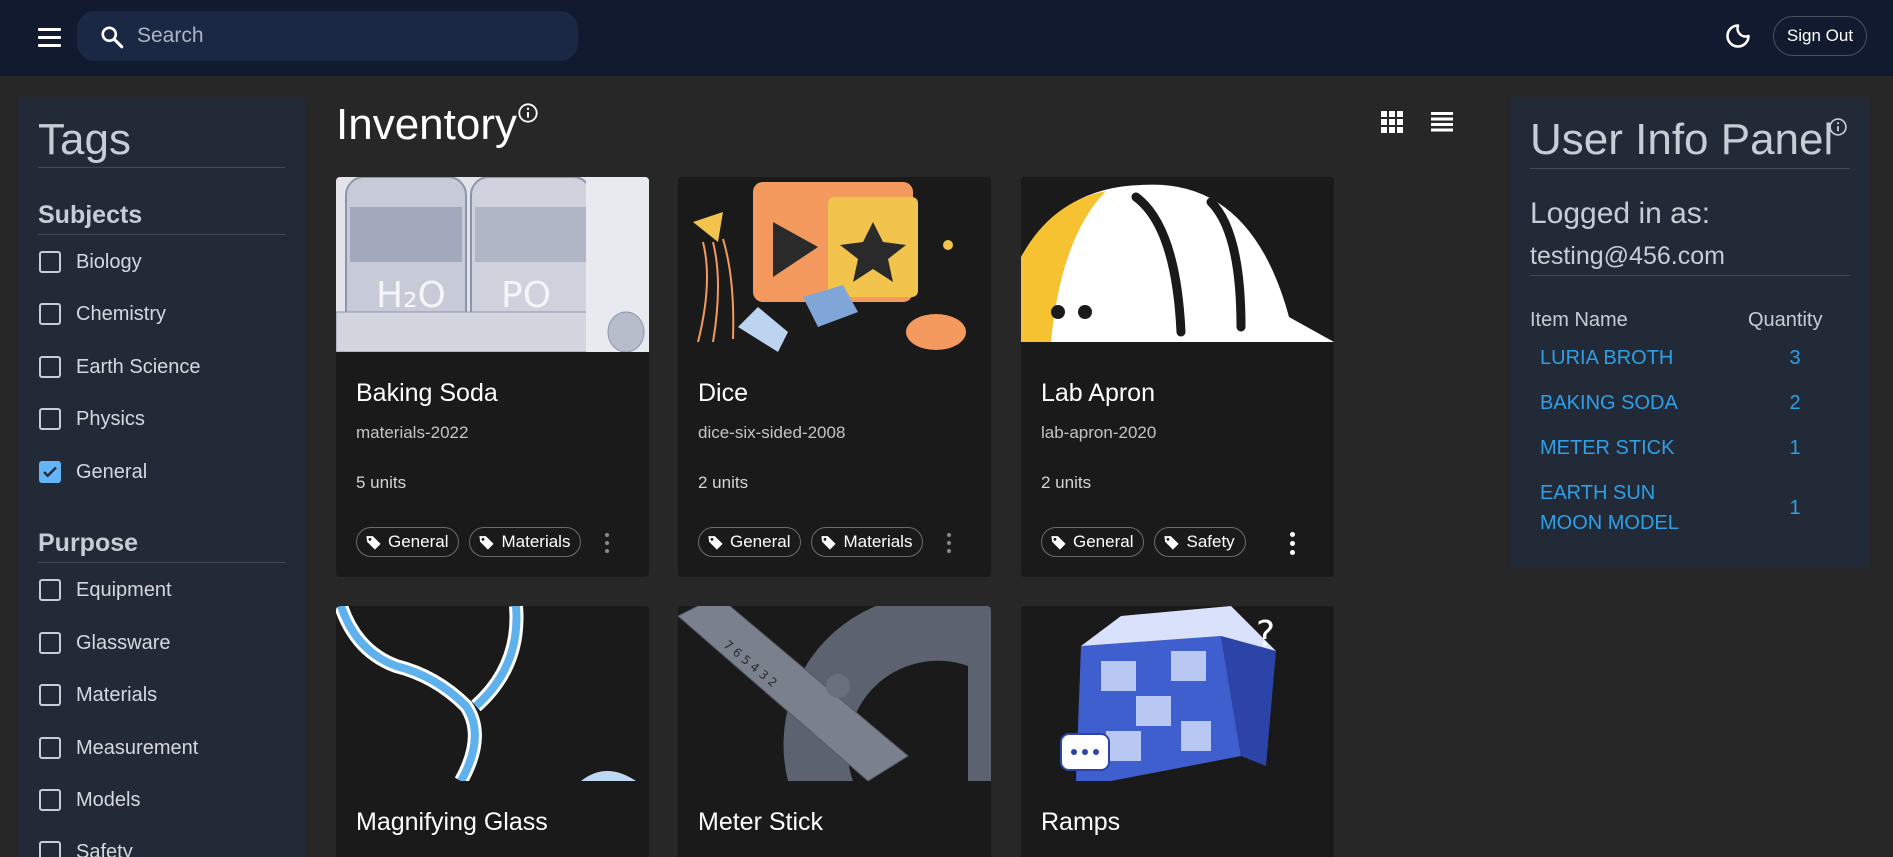 This screenshot has height=857, width=1893. What do you see at coordinates (1785, 320) in the screenshot?
I see `column-header-quantity: Quantity` at bounding box center [1785, 320].